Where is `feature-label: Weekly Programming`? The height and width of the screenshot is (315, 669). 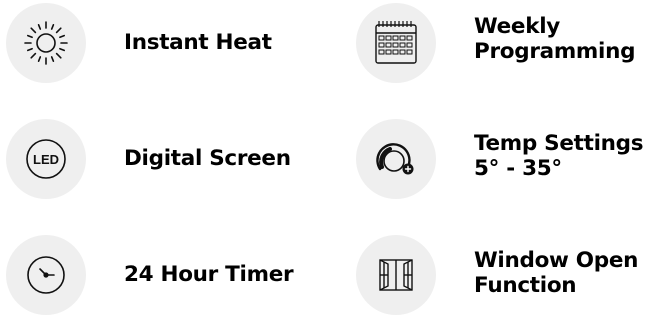 feature-label: Weekly Programming is located at coordinates (555, 39).